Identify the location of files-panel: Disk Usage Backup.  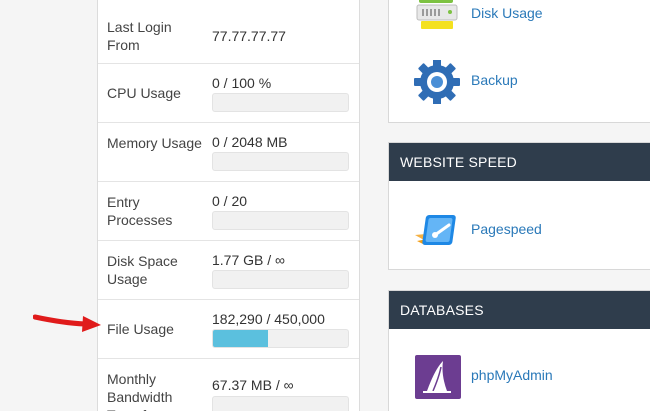
(519, 61).